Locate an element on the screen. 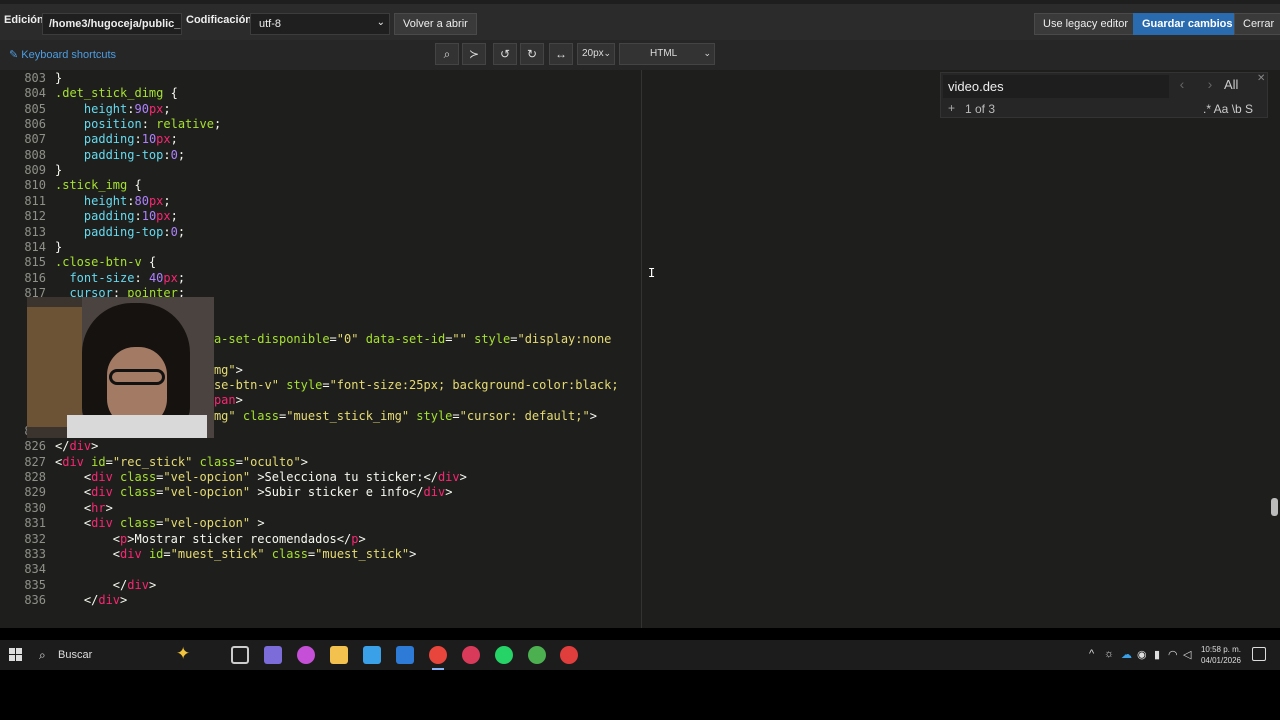 The image size is (1280, 720). language-select: HTML ⌄ is located at coordinates (667, 54).